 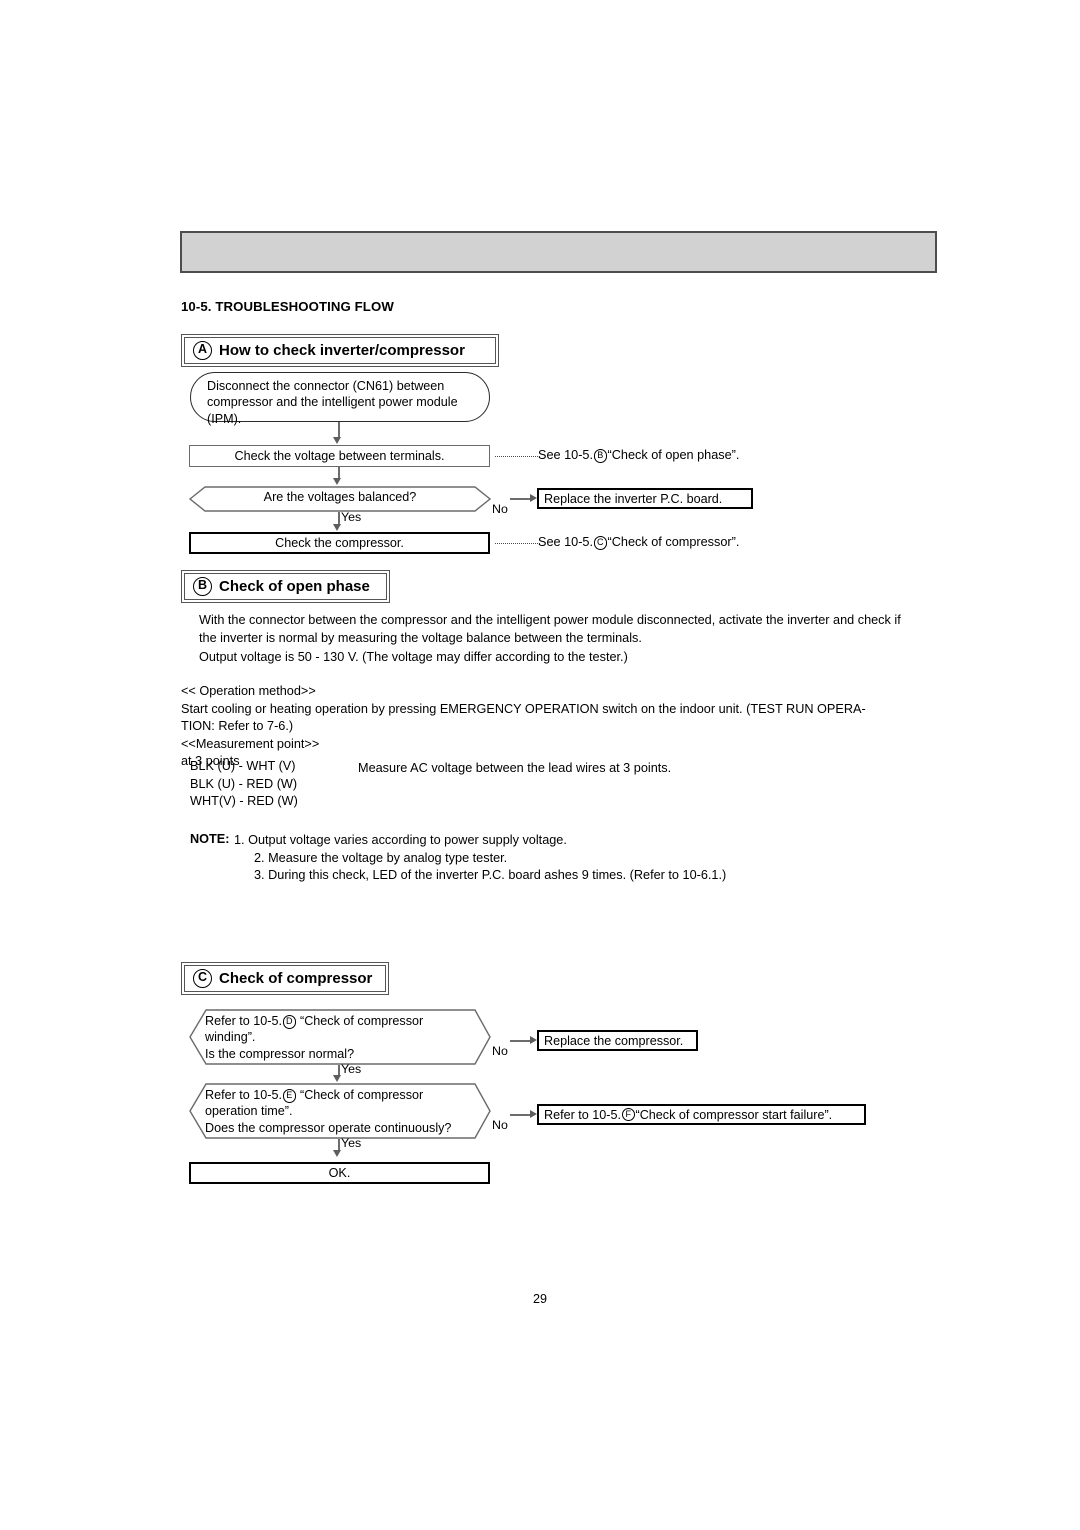 I want to click on reference-check-compressor: See 10-5. C “Check of compressor”., so click(x=639, y=542).